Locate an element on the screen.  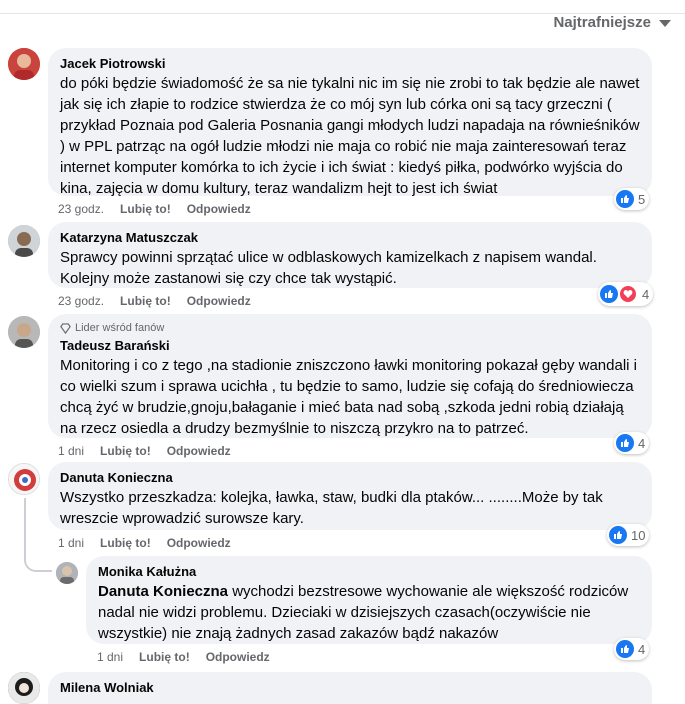
fan-badge: Lider wśród fanów is located at coordinates (350, 328).